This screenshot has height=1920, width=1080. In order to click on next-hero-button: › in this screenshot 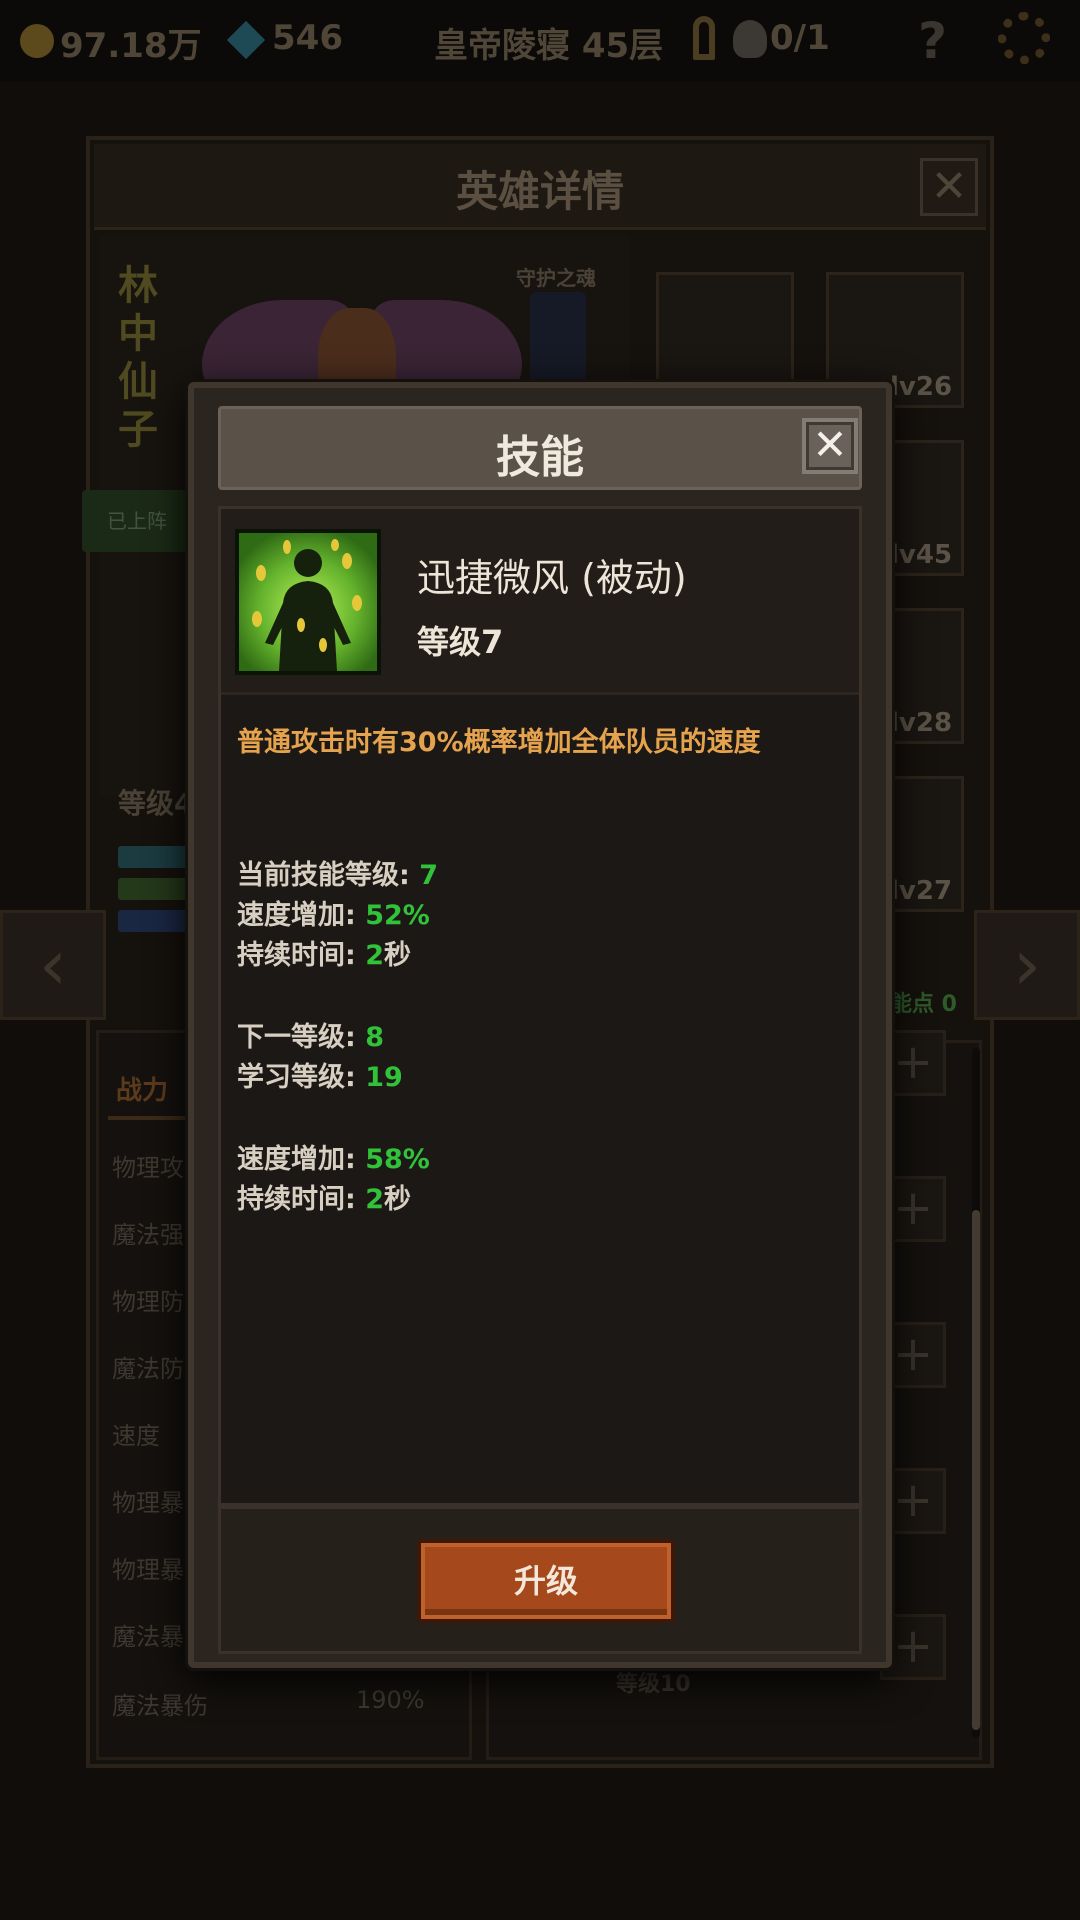, I will do `click(1027, 965)`.